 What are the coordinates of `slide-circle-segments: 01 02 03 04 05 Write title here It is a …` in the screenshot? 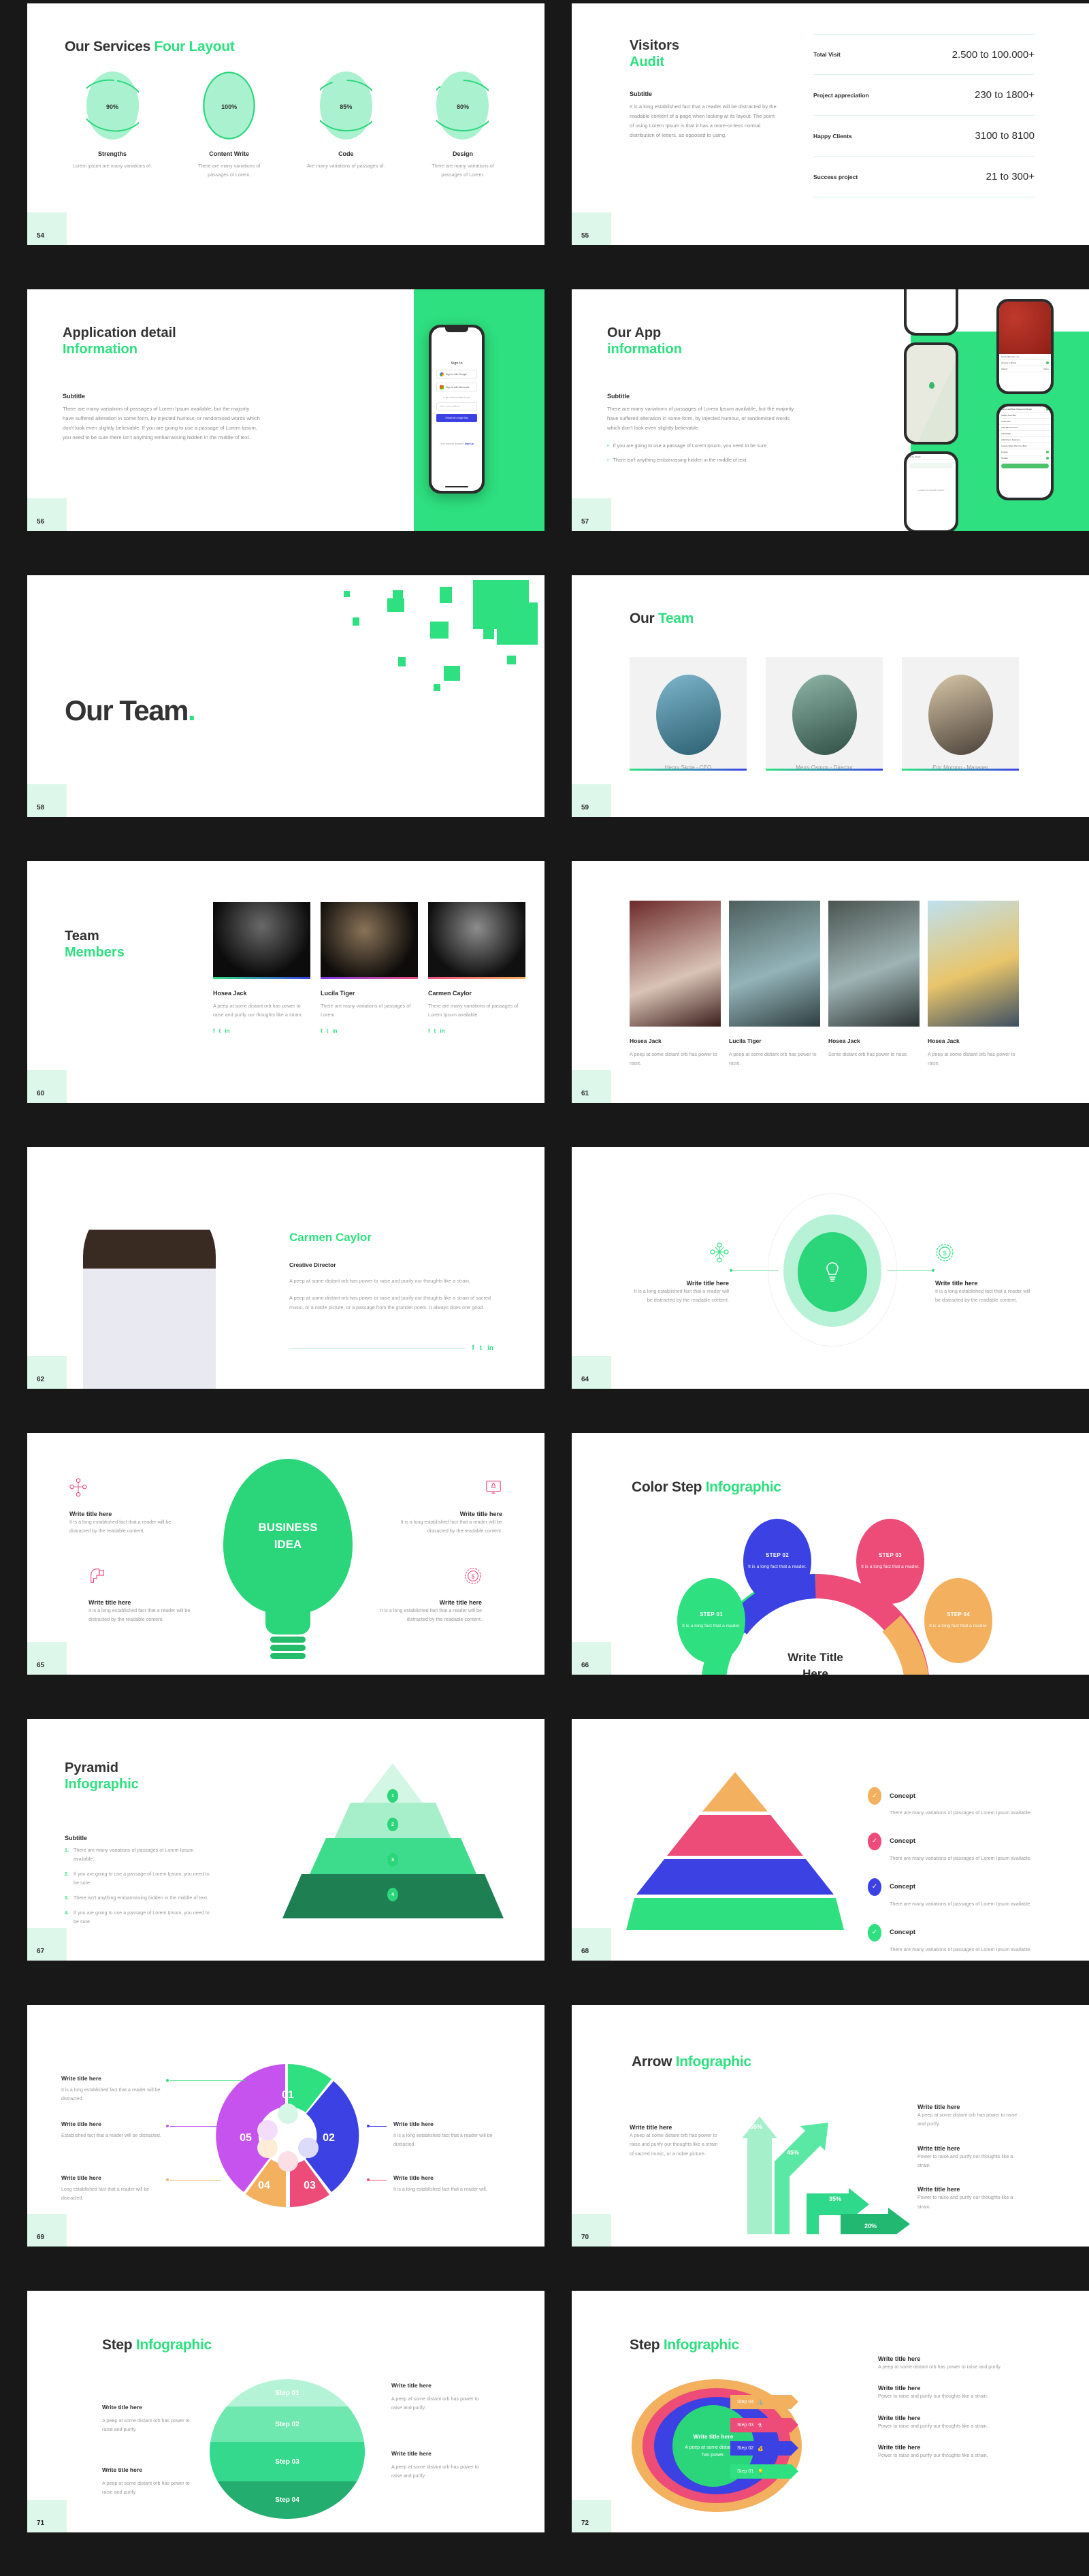 It's located at (285, 2126).